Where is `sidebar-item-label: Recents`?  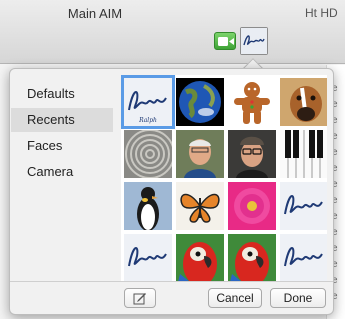
sidebar-item-label: Recents is located at coordinates (51, 119).